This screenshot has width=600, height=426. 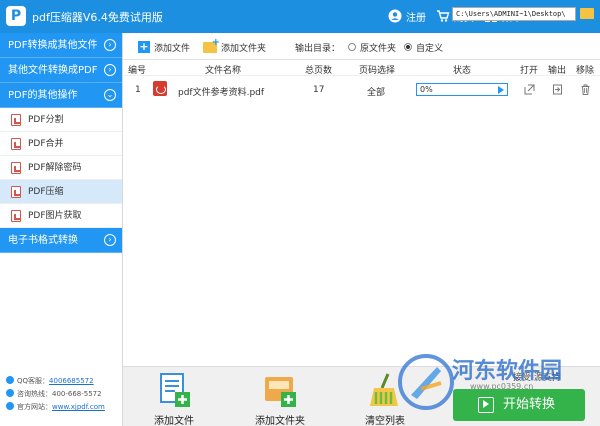 I want to click on open-external-icon, so click(x=529, y=89).